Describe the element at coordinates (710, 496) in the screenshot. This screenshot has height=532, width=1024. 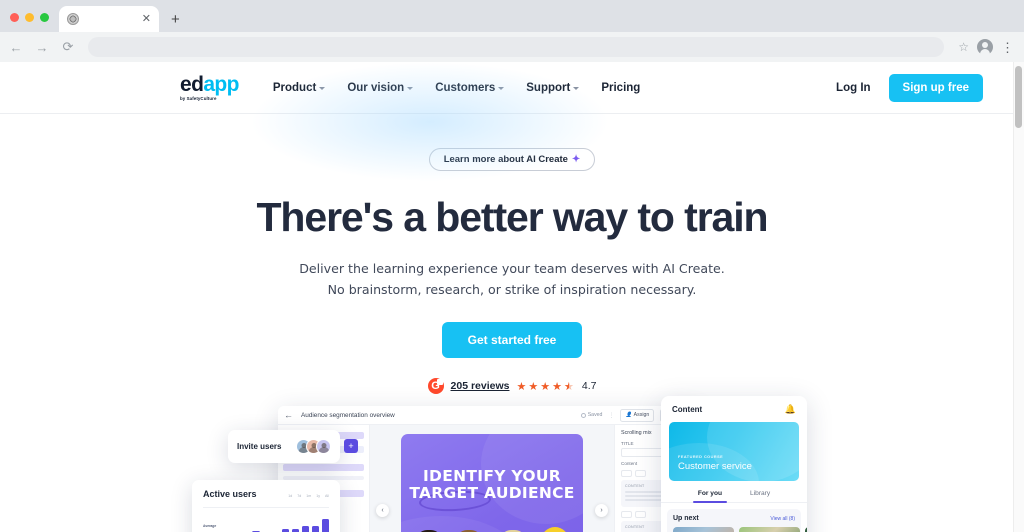
I see `tab-for-you: For you` at that location.